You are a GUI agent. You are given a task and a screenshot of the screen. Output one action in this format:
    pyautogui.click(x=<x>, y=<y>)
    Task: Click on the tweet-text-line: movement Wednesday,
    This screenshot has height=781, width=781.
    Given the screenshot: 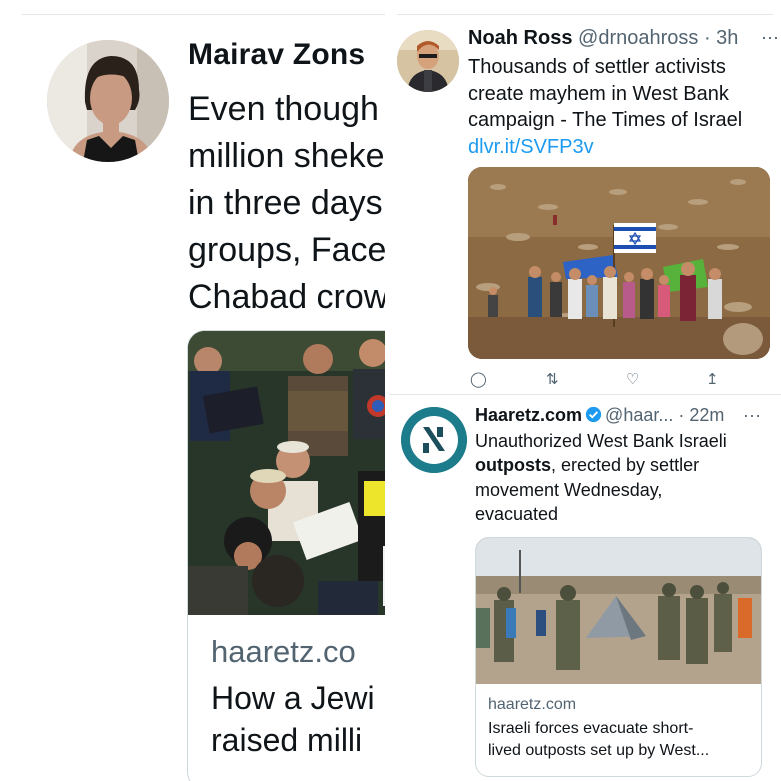 What is the action you would take?
    pyautogui.click(x=569, y=489)
    